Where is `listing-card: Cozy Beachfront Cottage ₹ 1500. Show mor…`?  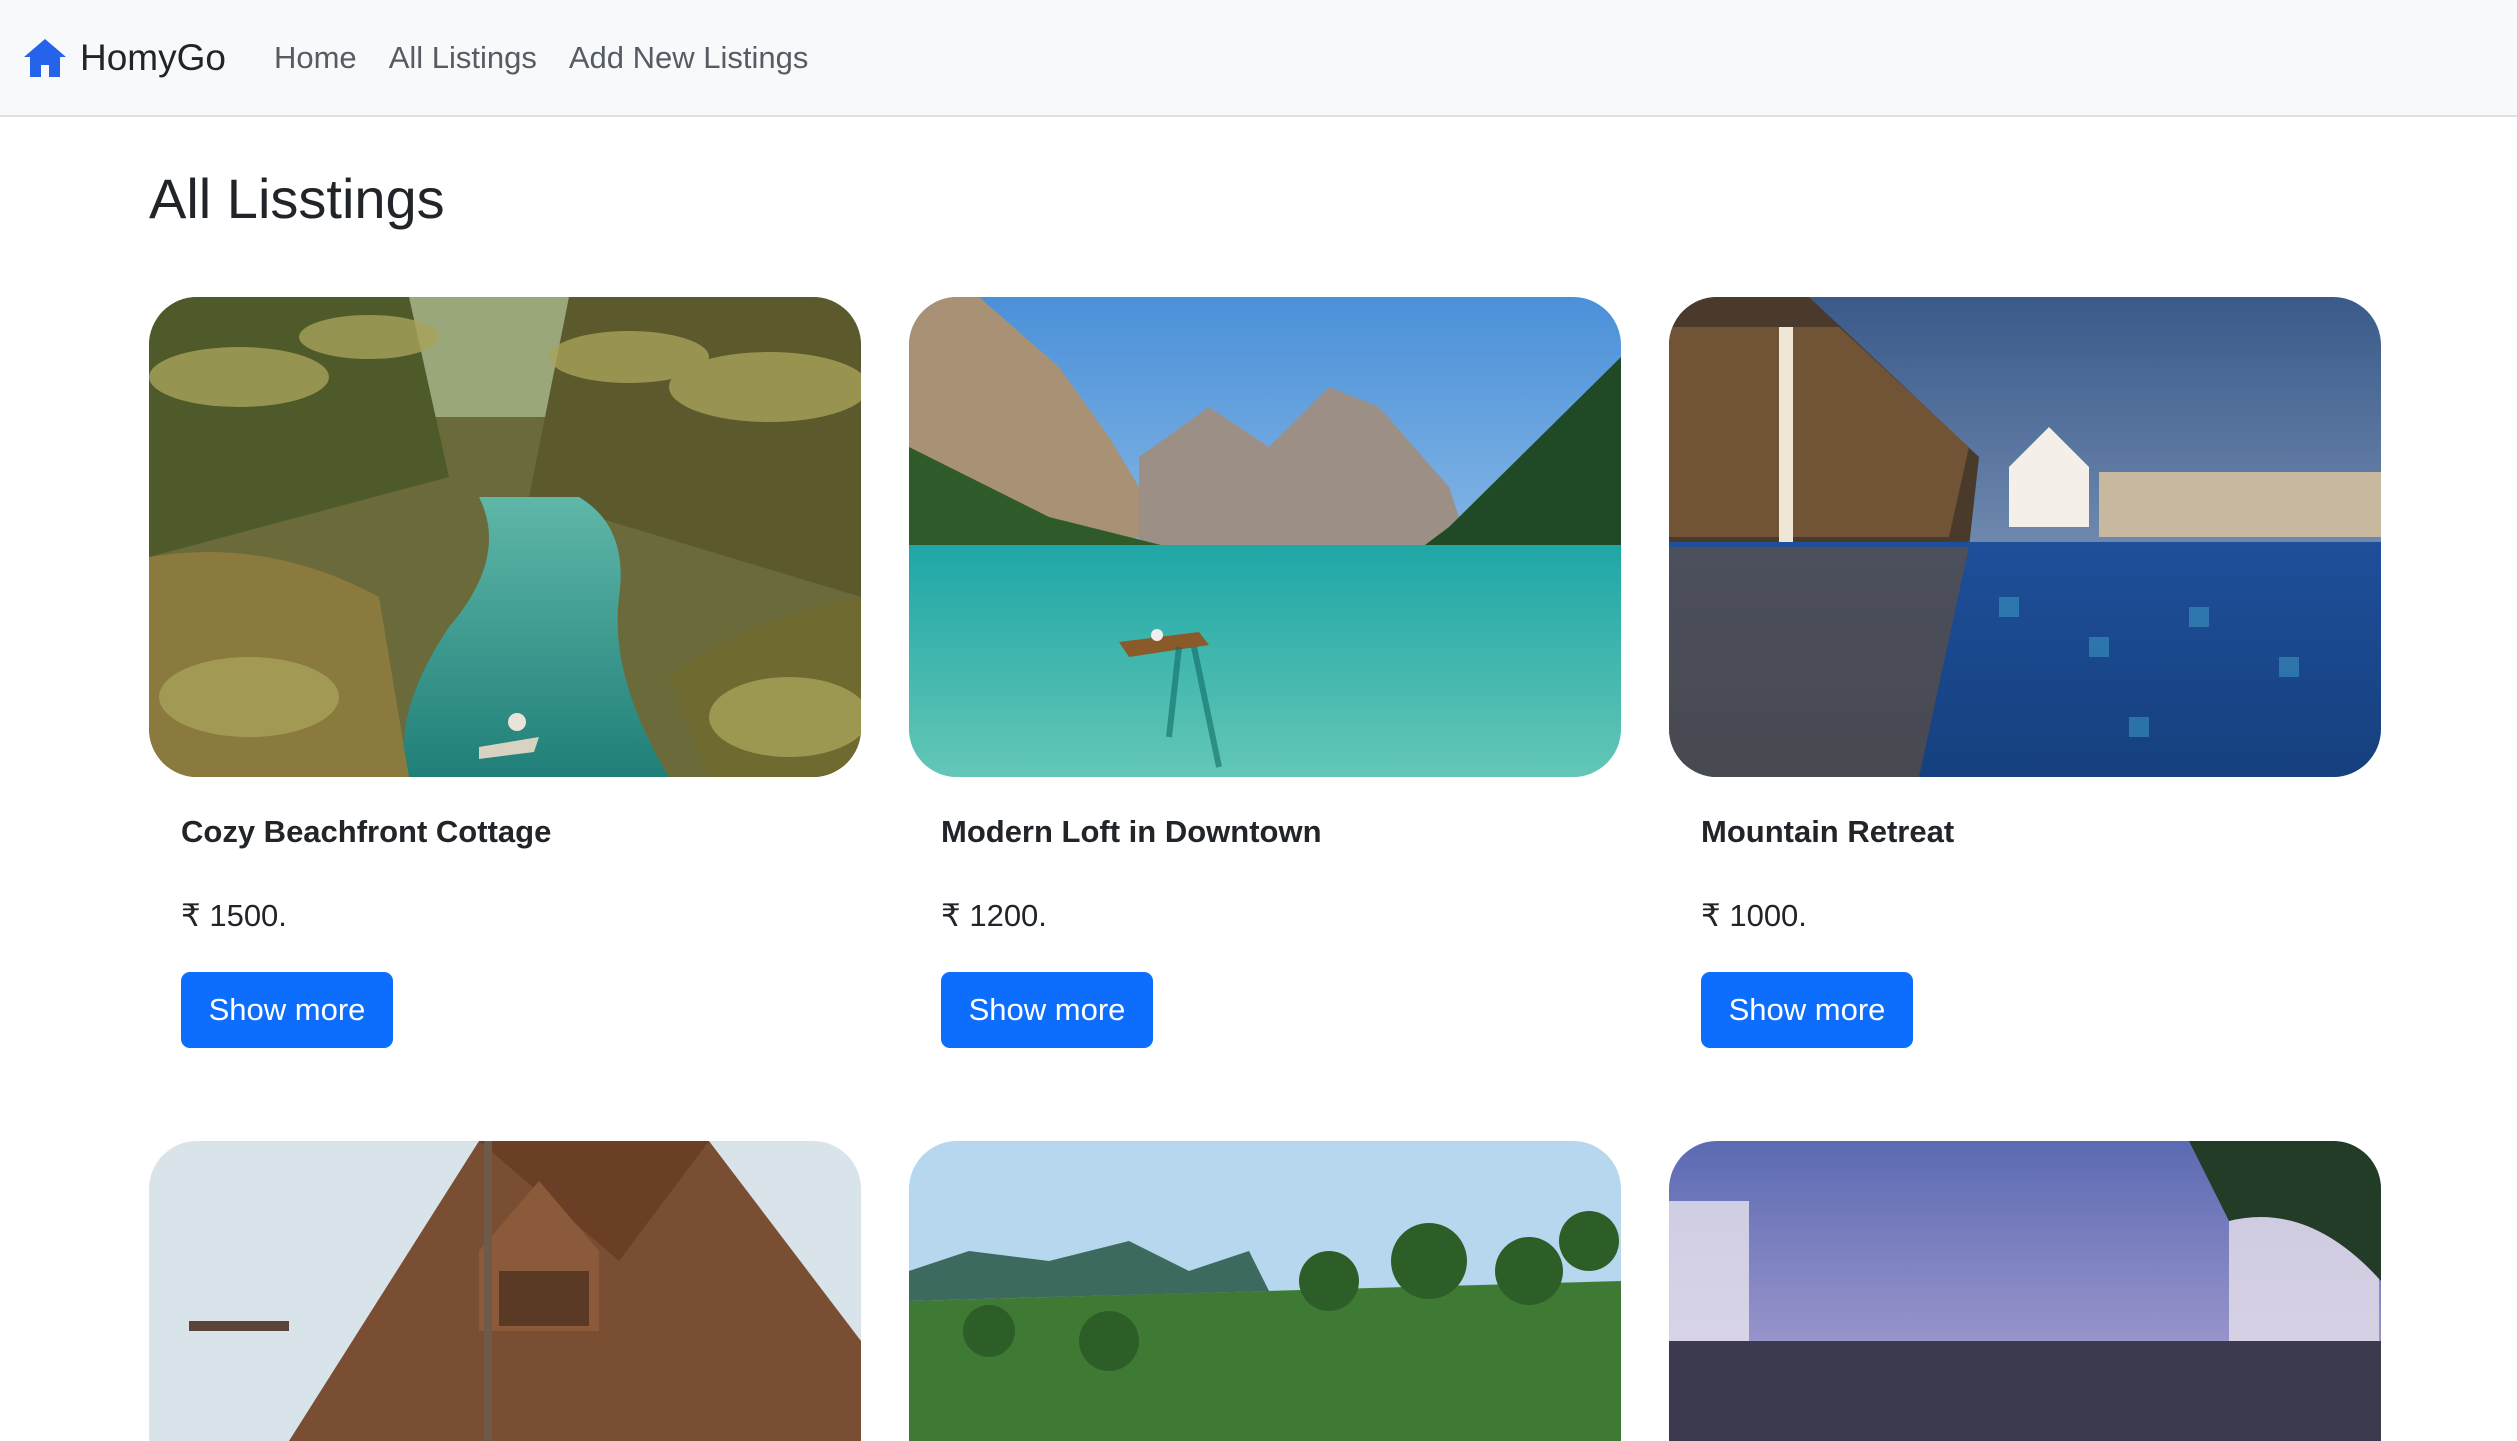 listing-card: Cozy Beachfront Cottage ₹ 1500. Show mor… is located at coordinates (505, 672).